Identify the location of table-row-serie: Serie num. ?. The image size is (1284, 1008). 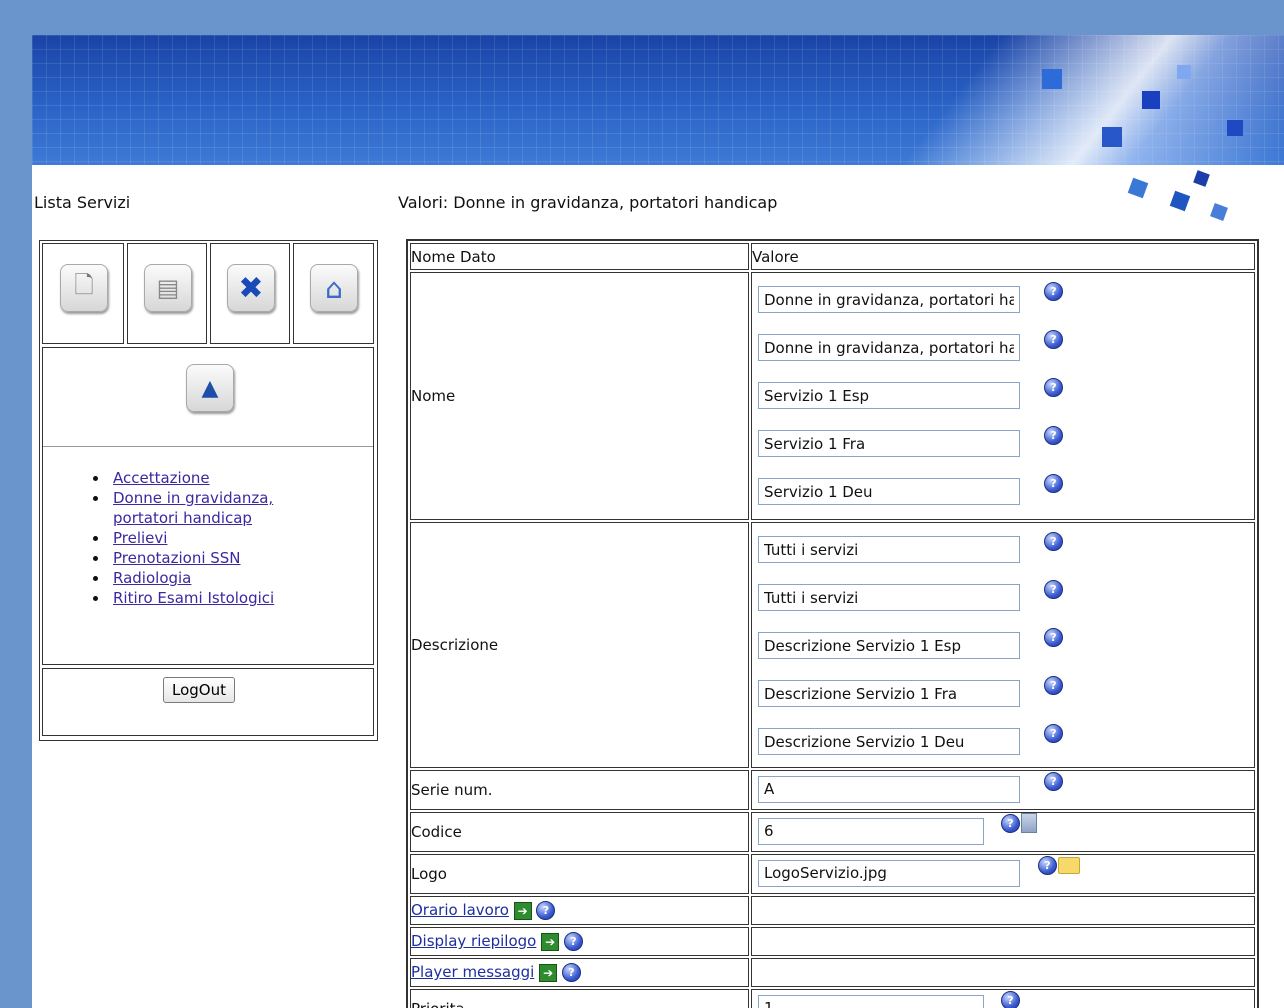
(832, 790).